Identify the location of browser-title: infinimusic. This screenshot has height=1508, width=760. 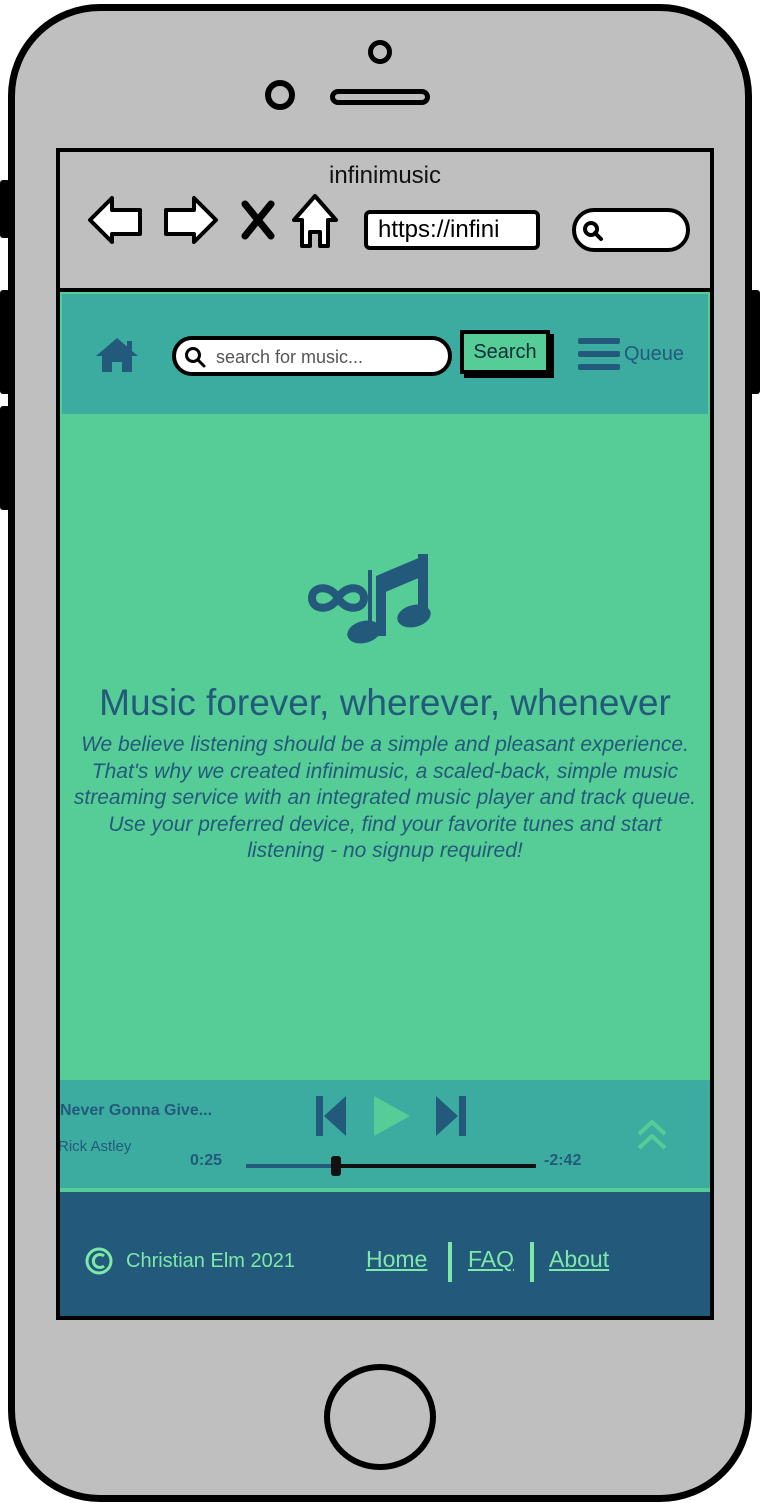
(385, 175).